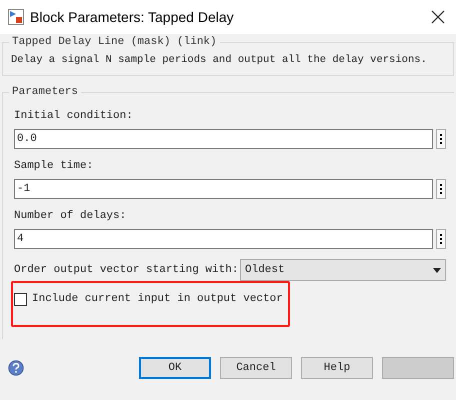  I want to click on block-icon, so click(16, 17).